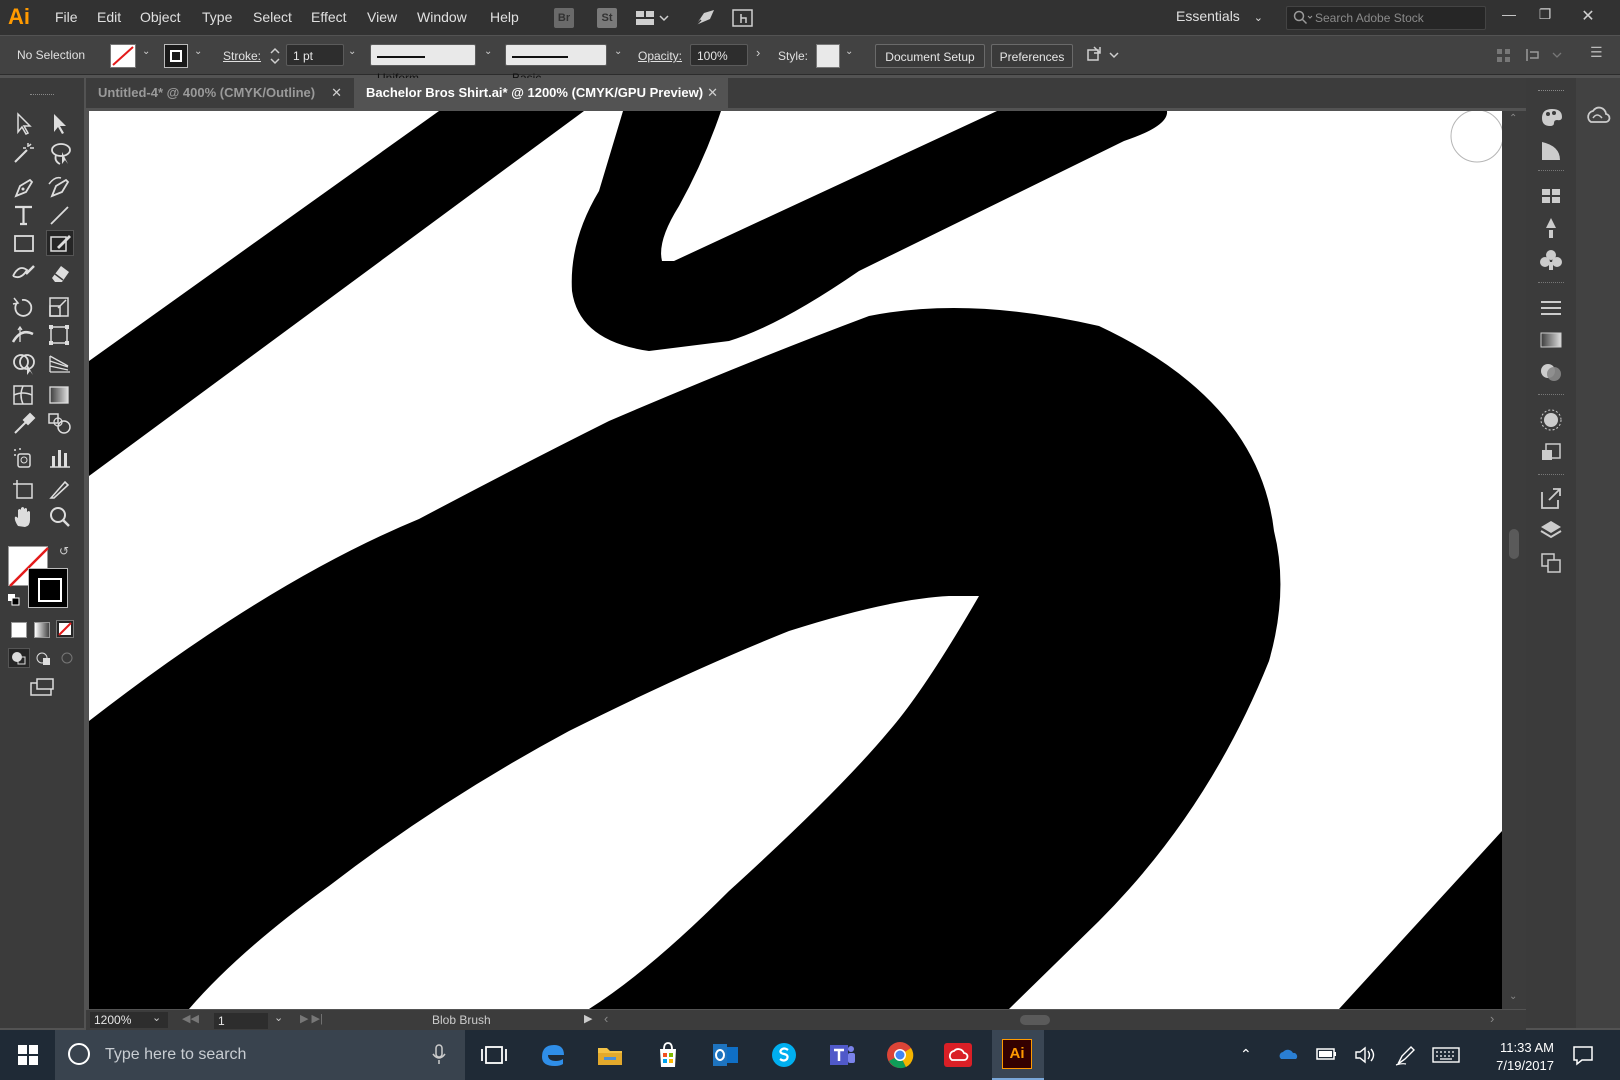  What do you see at coordinates (278, 1017) in the screenshot?
I see `artboard-dropdown-icon: ⌄` at bounding box center [278, 1017].